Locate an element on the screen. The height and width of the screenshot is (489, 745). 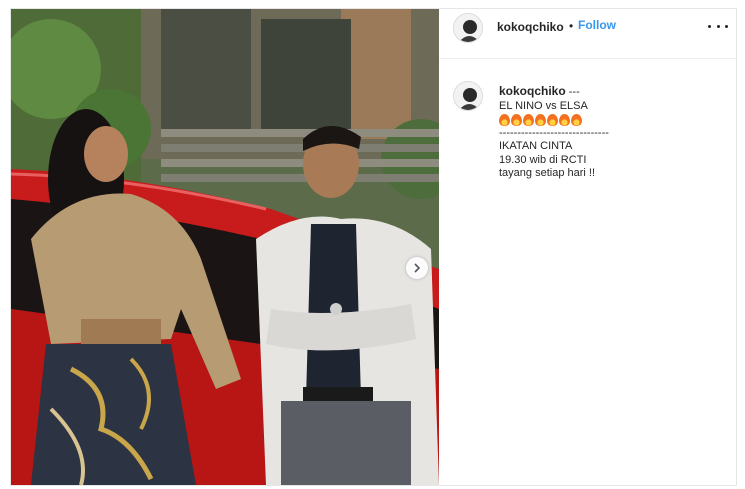
carousel-next-button is located at coordinates (417, 268).